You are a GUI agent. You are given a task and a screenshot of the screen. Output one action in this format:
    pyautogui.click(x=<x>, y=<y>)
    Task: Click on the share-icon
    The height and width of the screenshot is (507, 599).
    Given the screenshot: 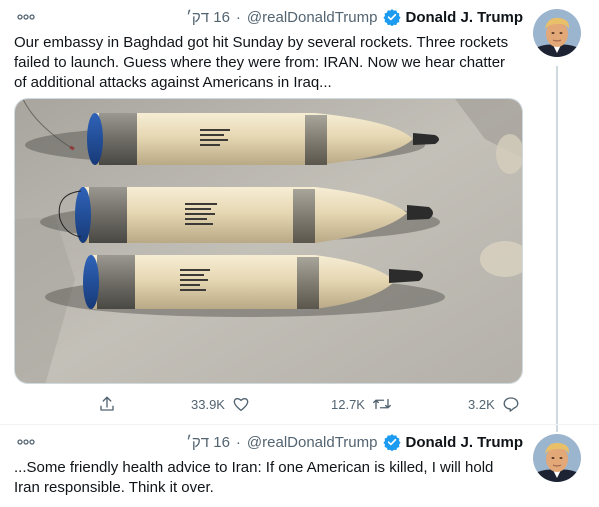 What is the action you would take?
    pyautogui.click(x=107, y=404)
    